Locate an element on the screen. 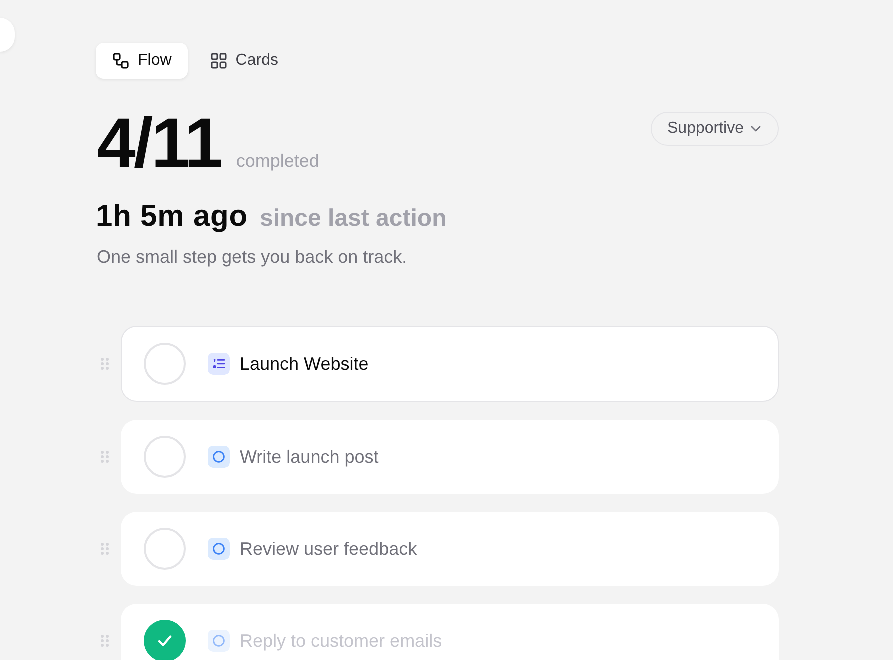  since-label: since last action is located at coordinates (353, 219).